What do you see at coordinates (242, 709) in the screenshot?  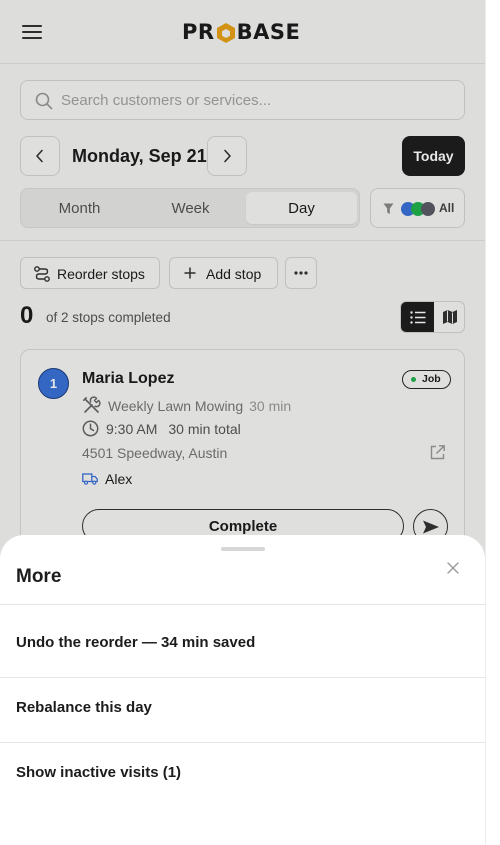 I see `rebalance-day-option: Rebalance this day` at bounding box center [242, 709].